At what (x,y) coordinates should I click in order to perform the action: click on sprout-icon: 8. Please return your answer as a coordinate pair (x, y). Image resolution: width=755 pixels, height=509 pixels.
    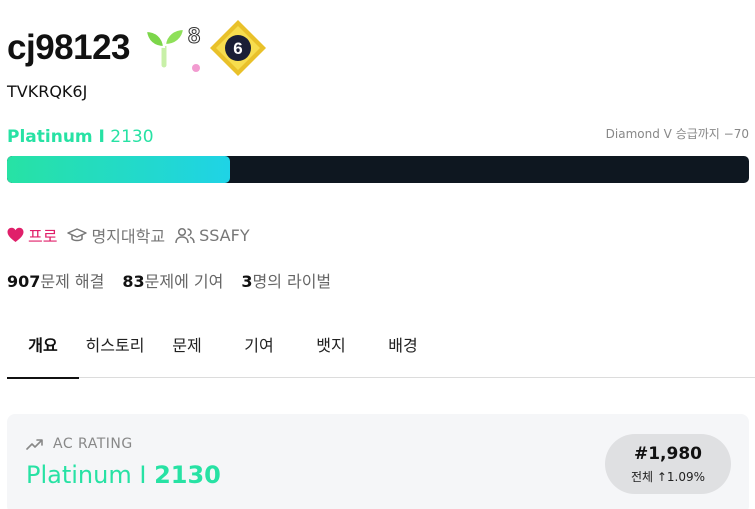
    Looking at the image, I should click on (172, 47).